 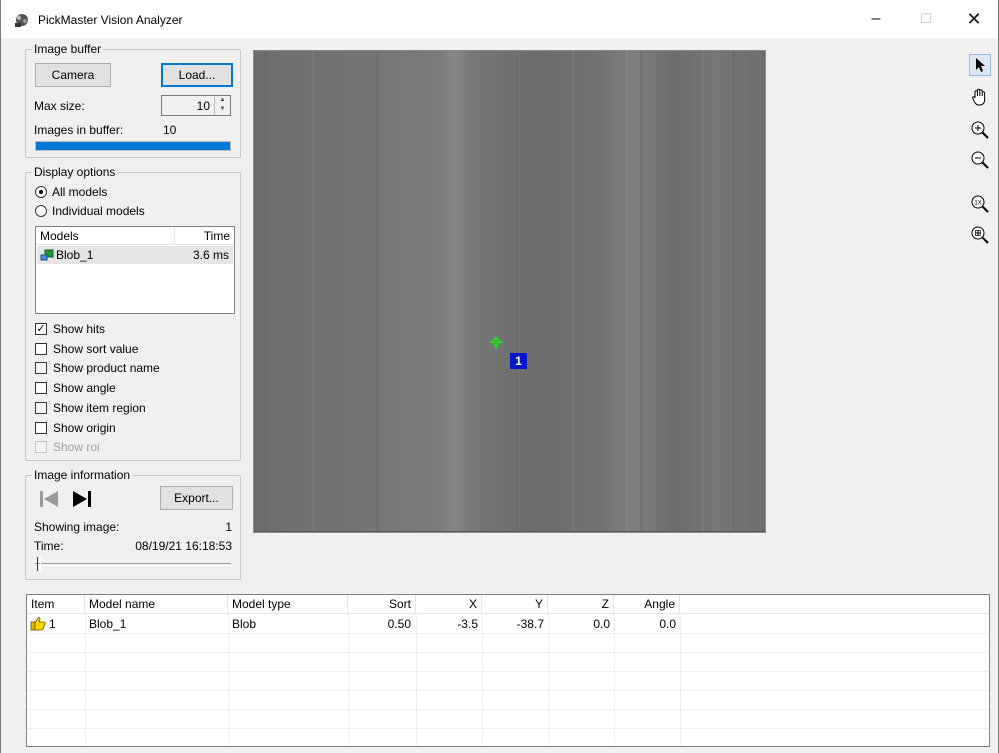 What do you see at coordinates (75, 172) in the screenshot?
I see `display-options-legend: Display options` at bounding box center [75, 172].